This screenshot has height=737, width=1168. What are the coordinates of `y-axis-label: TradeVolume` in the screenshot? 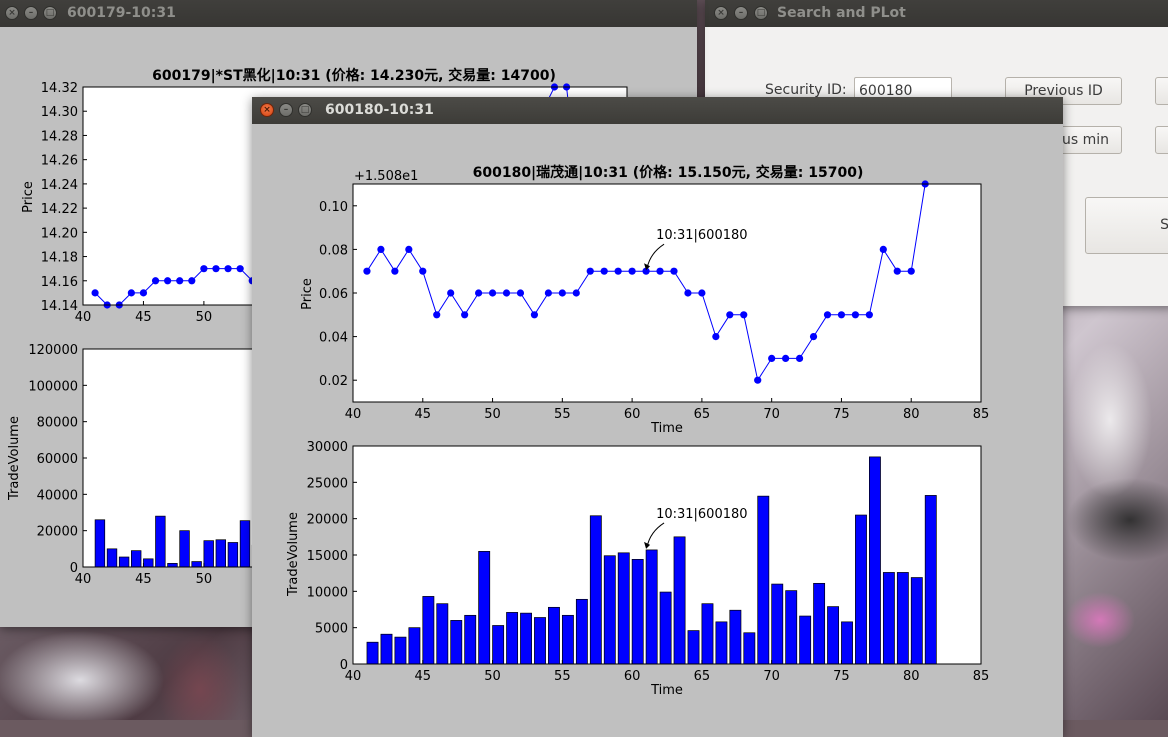 It's located at (14, 458).